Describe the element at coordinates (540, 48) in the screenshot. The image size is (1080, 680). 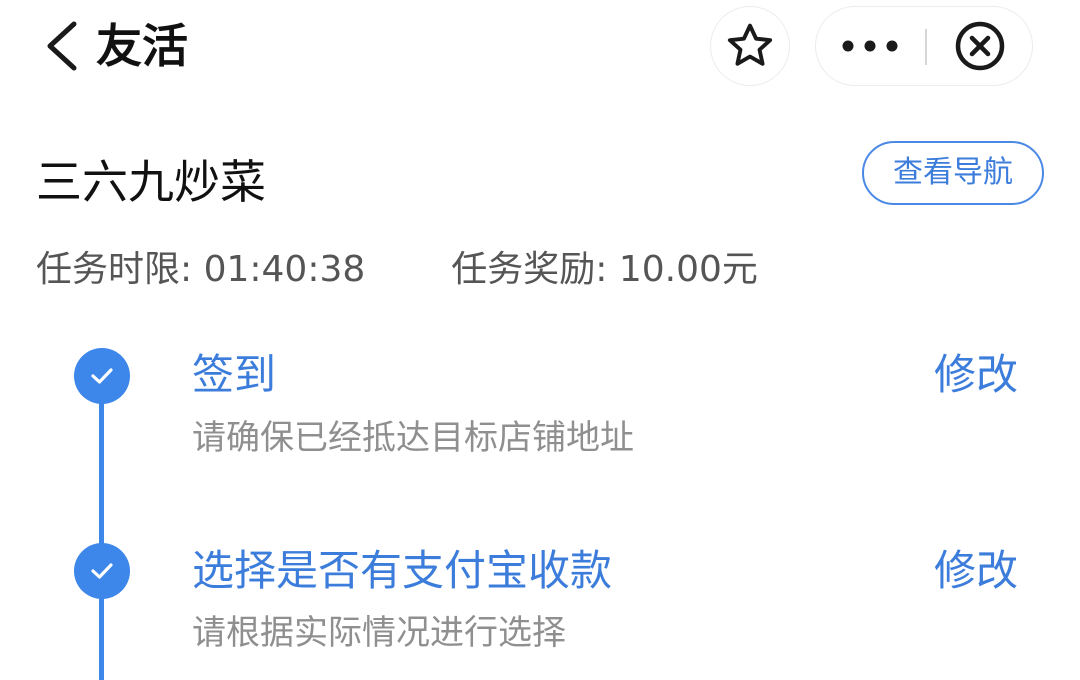
I see `title-bar: 友活` at that location.